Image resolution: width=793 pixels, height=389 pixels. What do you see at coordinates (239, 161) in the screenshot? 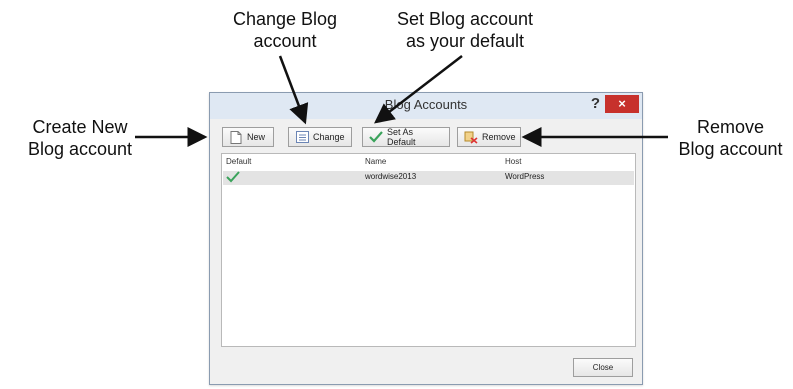
I see `column-header-default: Default` at bounding box center [239, 161].